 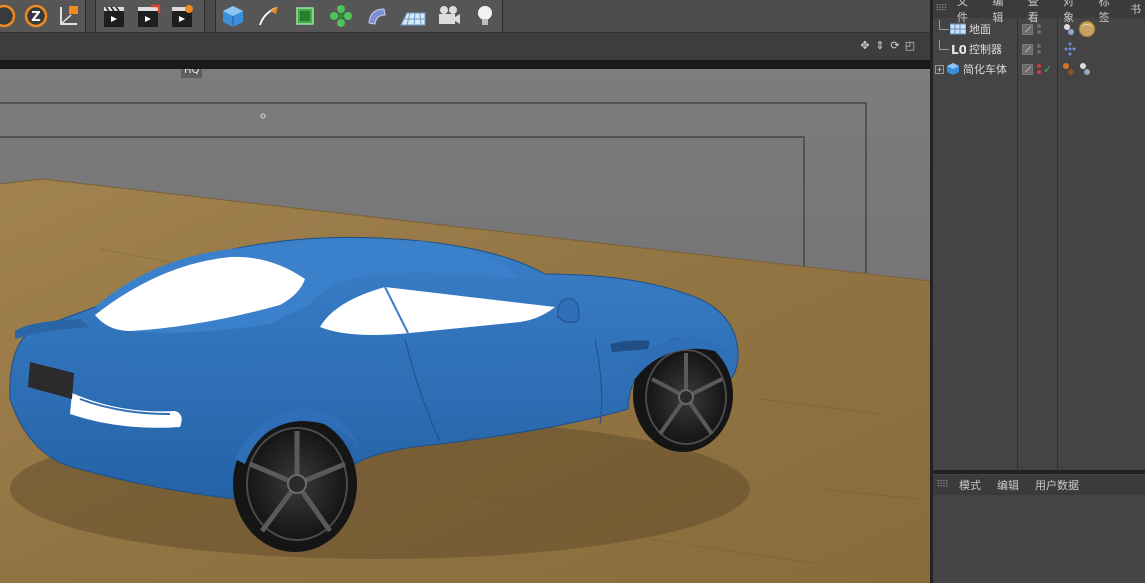 What do you see at coordinates (8, 16) in the screenshot?
I see `rotate-icon` at bounding box center [8, 16].